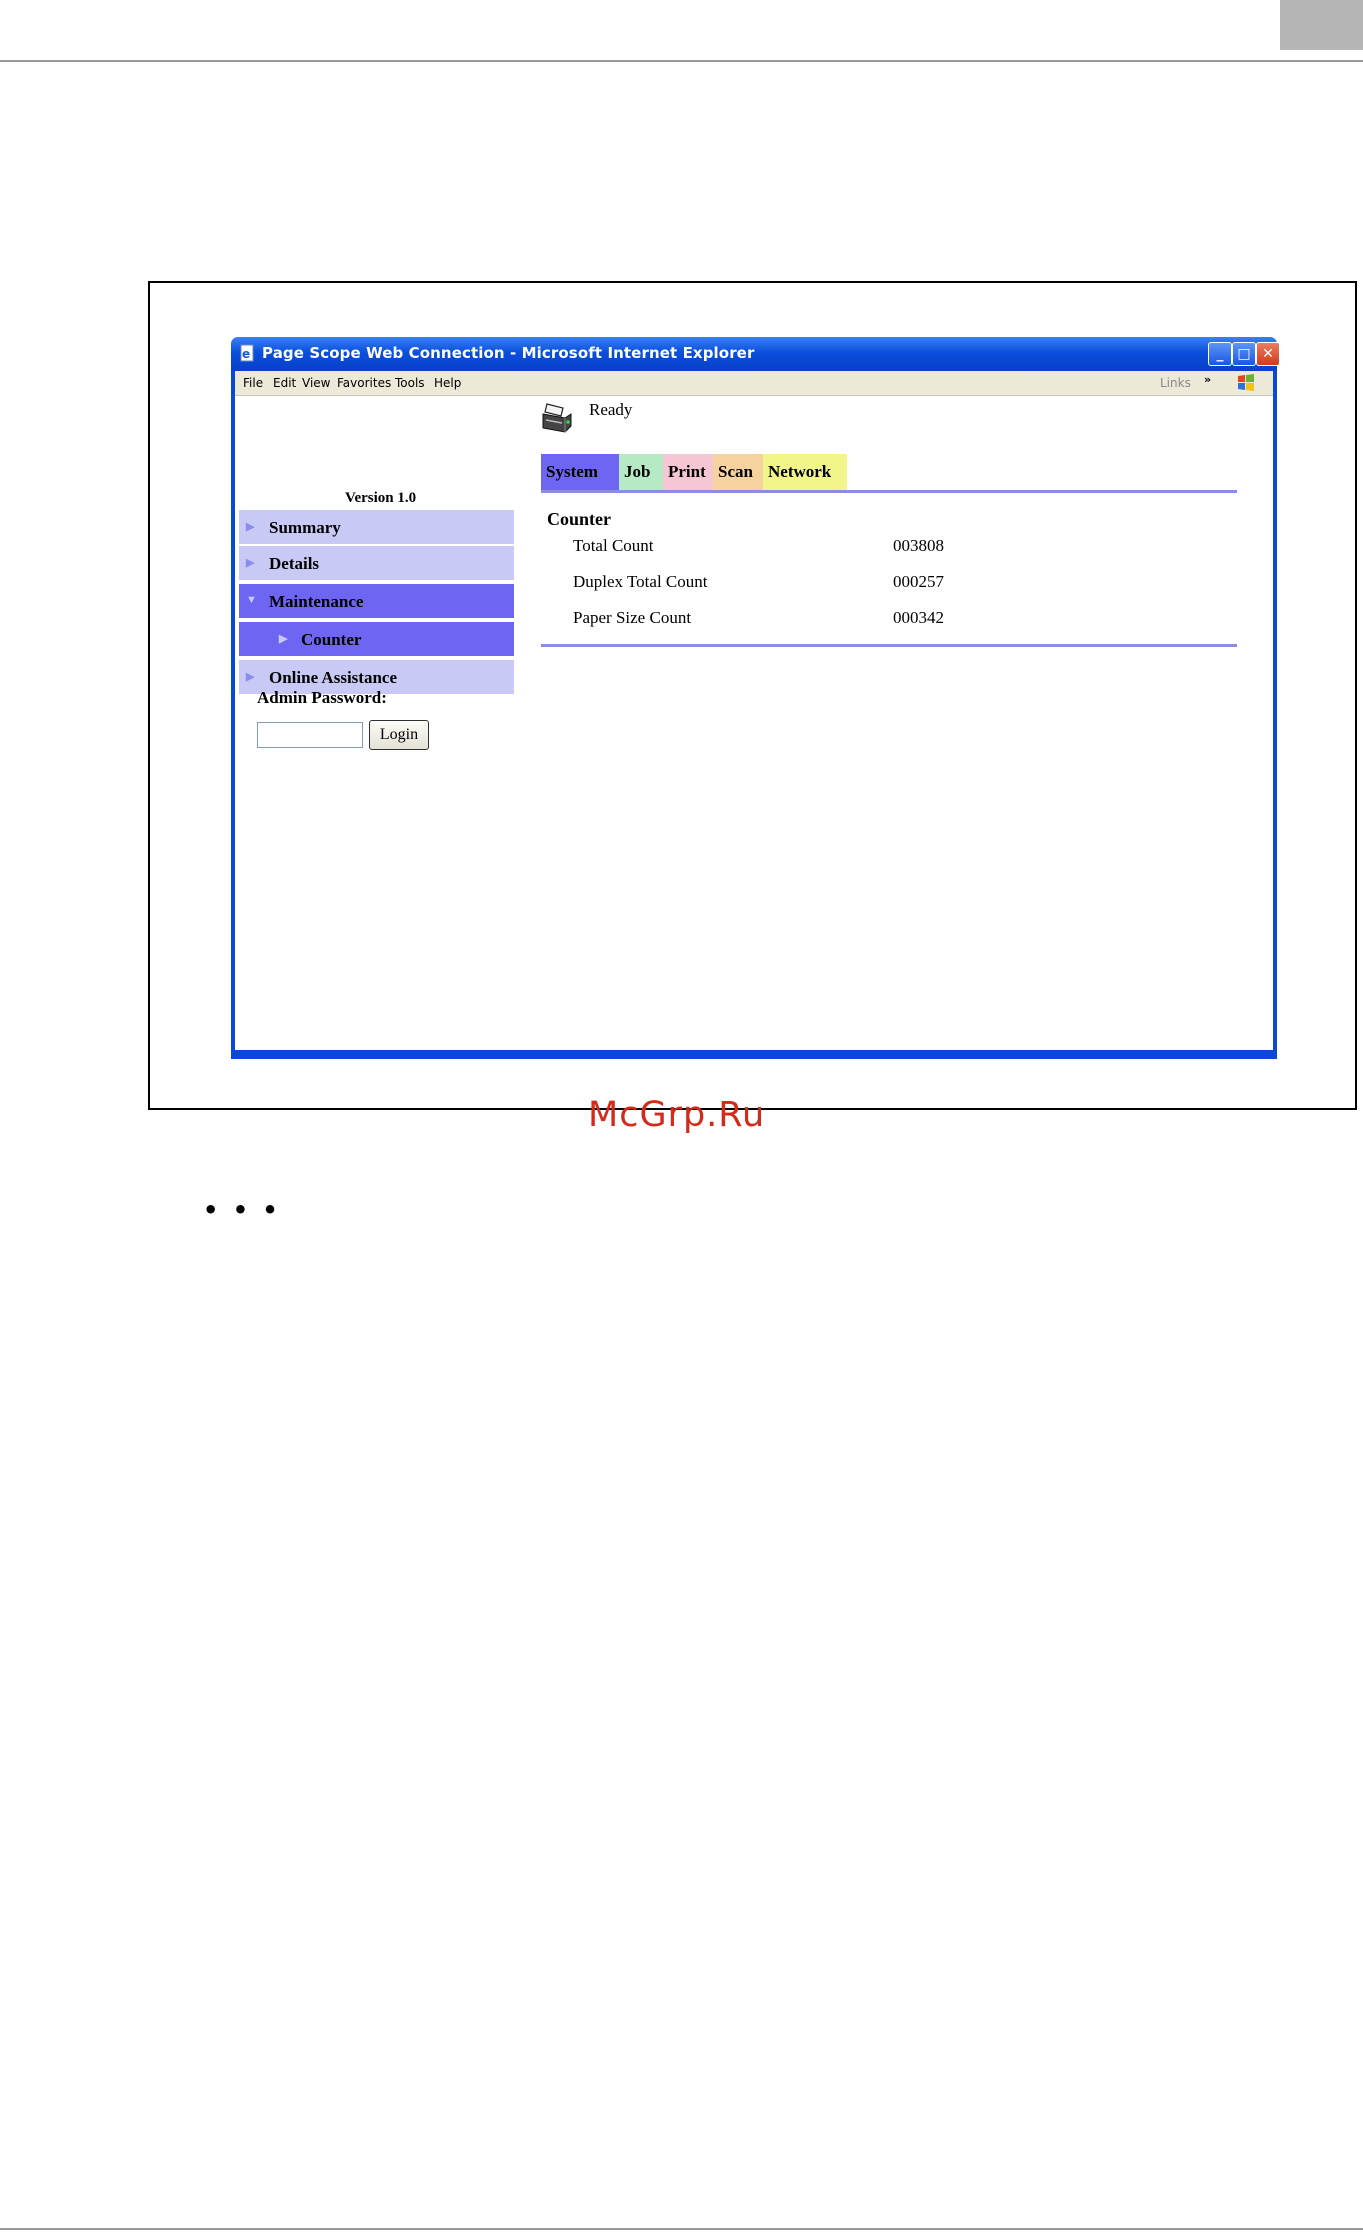 The height and width of the screenshot is (2234, 1363). I want to click on tab-print: Print, so click(688, 472).